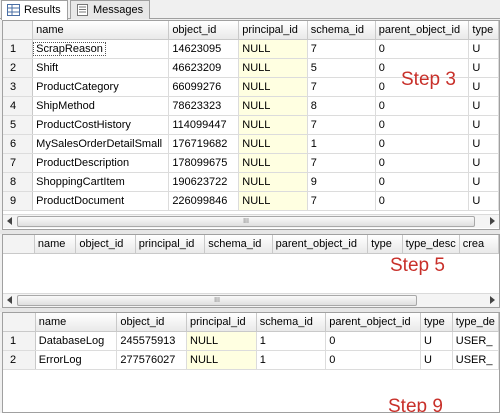 The height and width of the screenshot is (413, 500). Describe the element at coordinates (101, 106) in the screenshot. I see `name-cell: ShipMethod` at that location.